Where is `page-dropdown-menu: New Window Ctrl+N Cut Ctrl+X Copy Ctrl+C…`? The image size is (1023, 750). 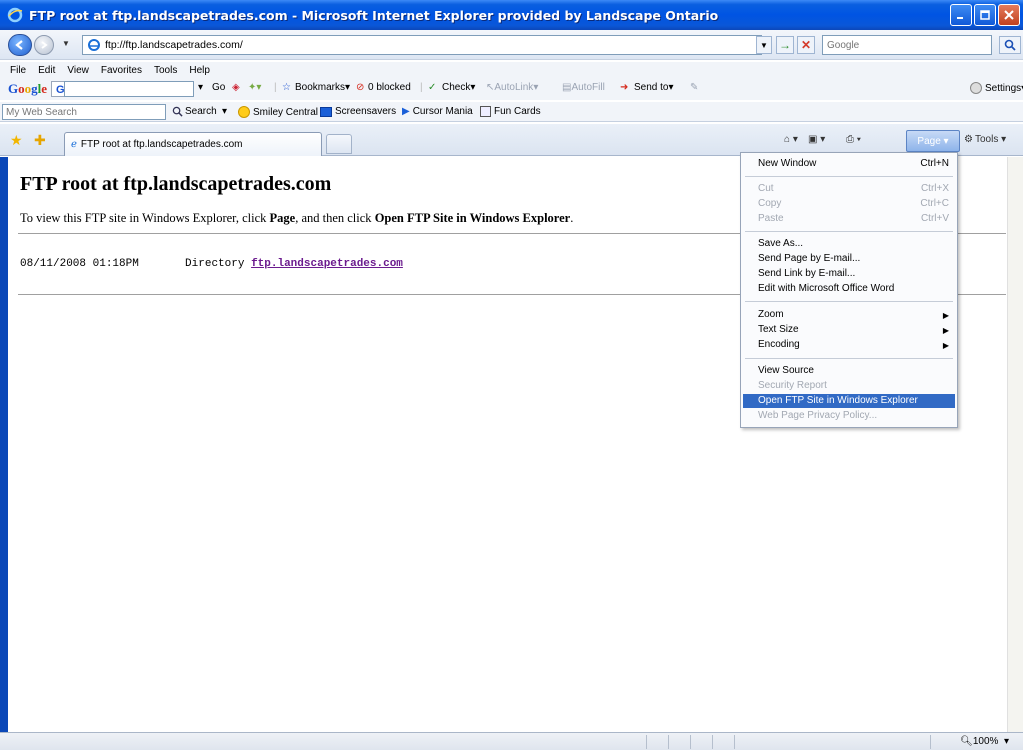
page-dropdown-menu: New Window Ctrl+N Cut Ctrl+X Copy Ctrl+C… is located at coordinates (849, 290).